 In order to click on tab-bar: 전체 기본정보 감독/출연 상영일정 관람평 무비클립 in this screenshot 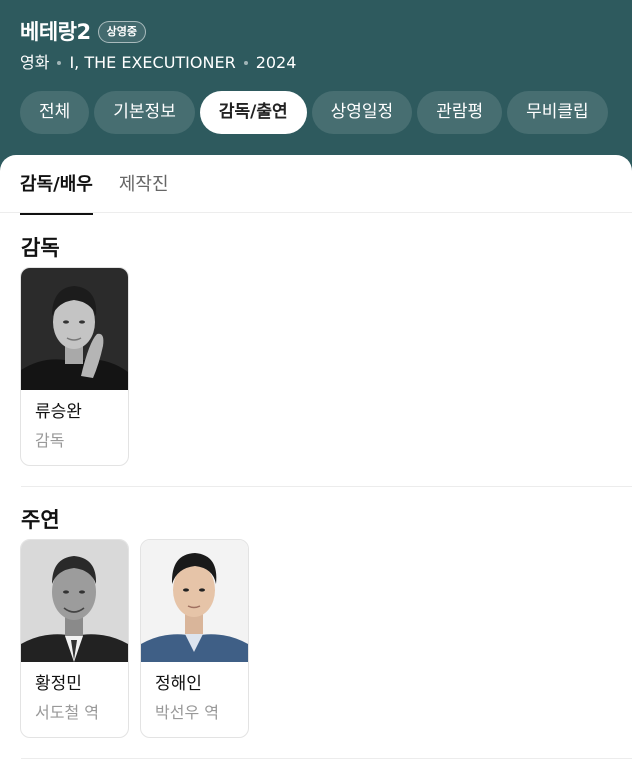, I will do `click(316, 112)`.